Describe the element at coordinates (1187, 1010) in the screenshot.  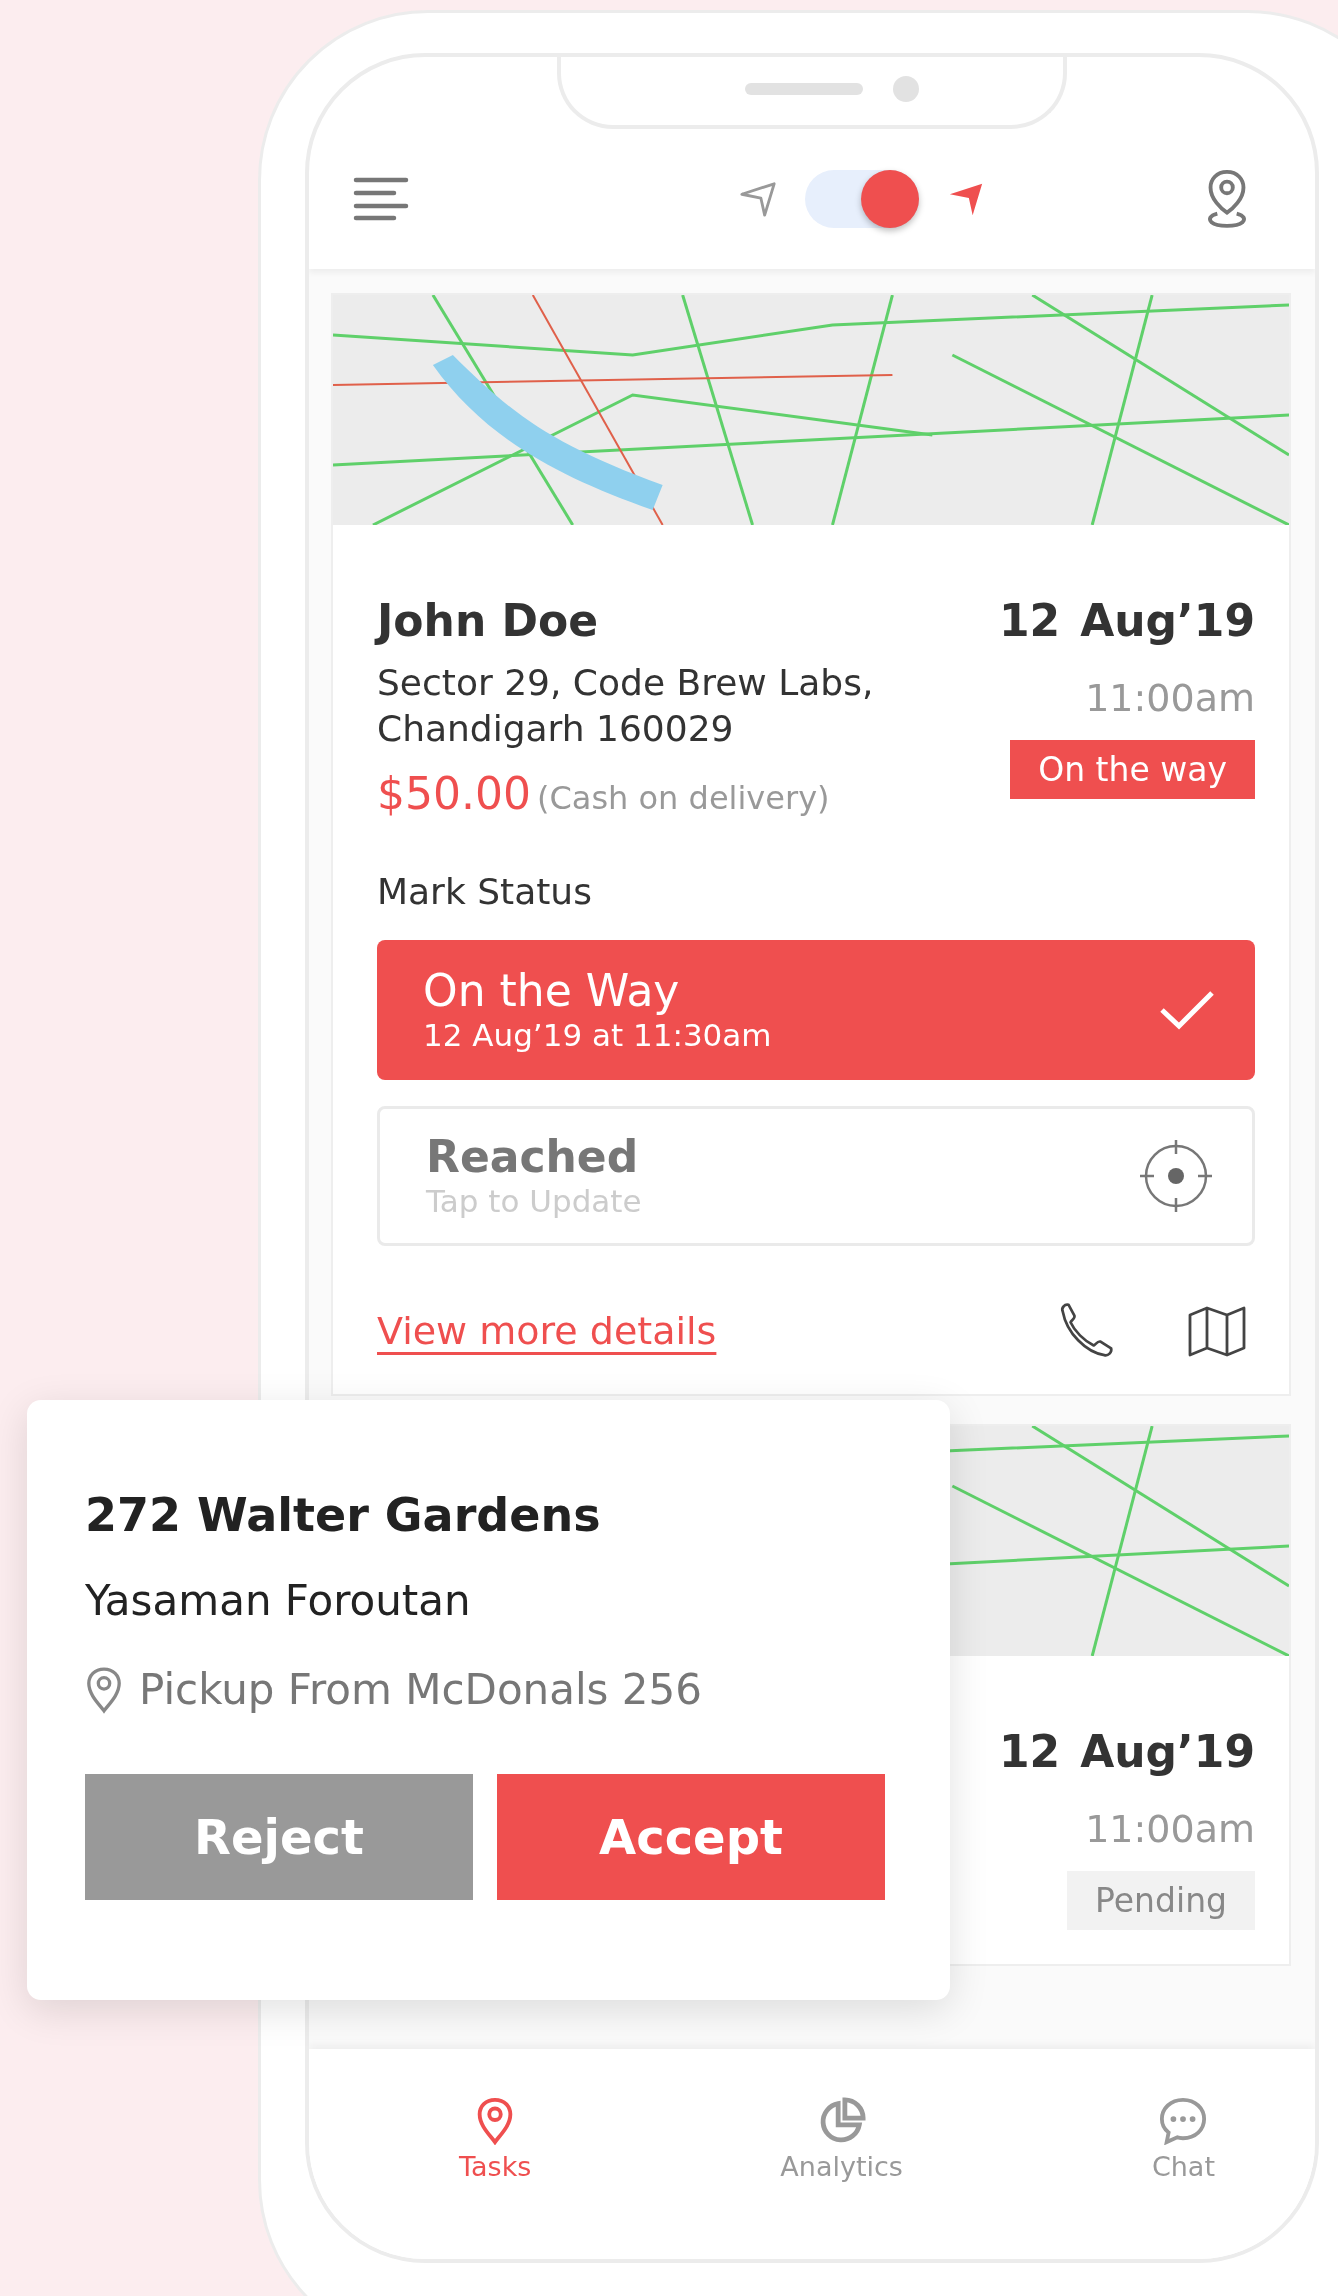
I see `checkmark-icon` at that location.